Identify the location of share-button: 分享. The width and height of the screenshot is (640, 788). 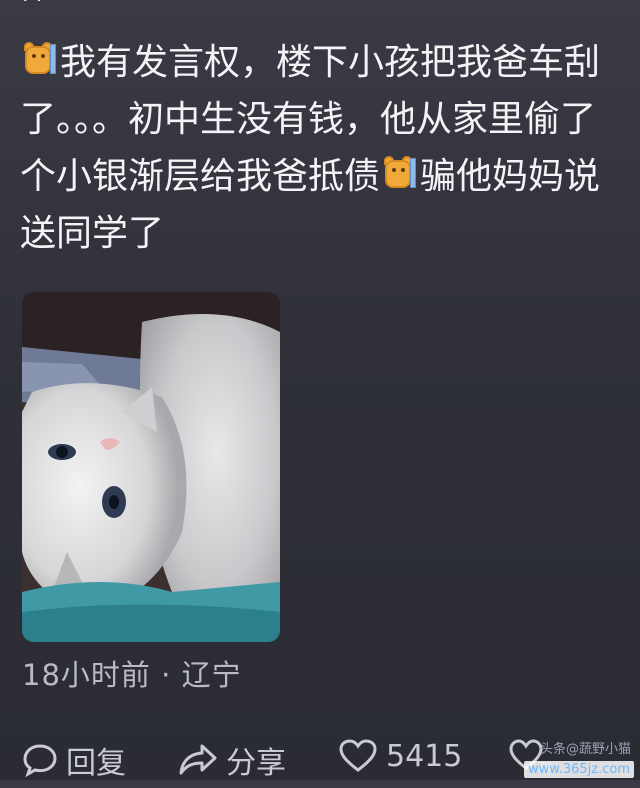
(232, 760).